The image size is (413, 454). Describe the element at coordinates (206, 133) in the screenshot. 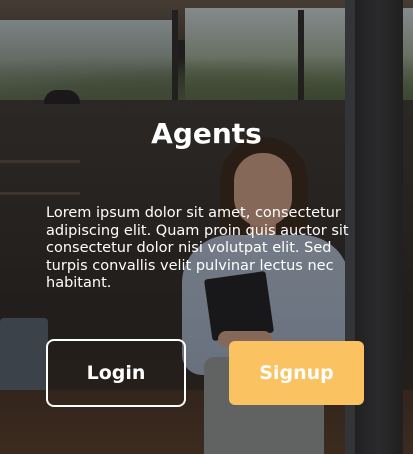

I see `page-title: Agents` at that location.